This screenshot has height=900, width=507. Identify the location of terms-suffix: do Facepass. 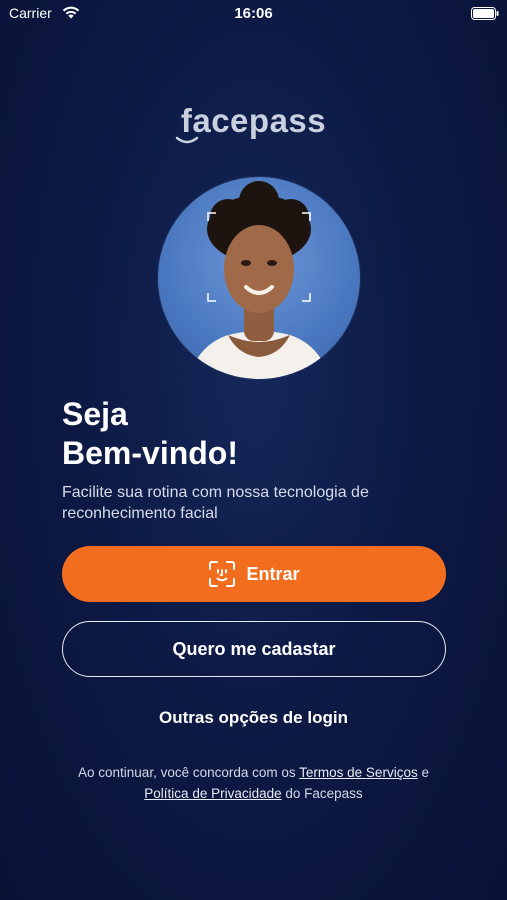
(324, 793).